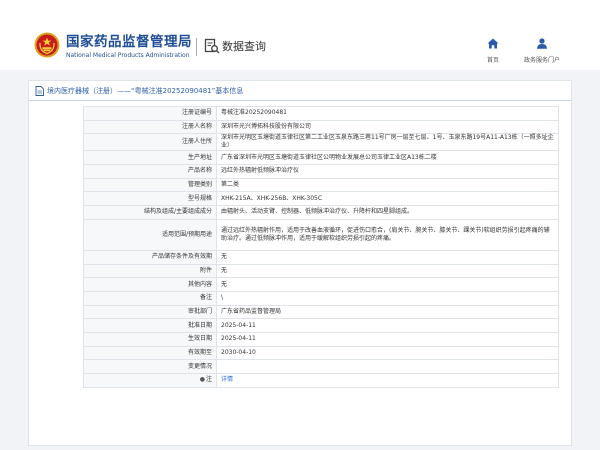 Image resolution: width=600 pixels, height=450 pixels. Describe the element at coordinates (150, 257) in the screenshot. I see `field-label: 产品储存条件及有效期` at that location.